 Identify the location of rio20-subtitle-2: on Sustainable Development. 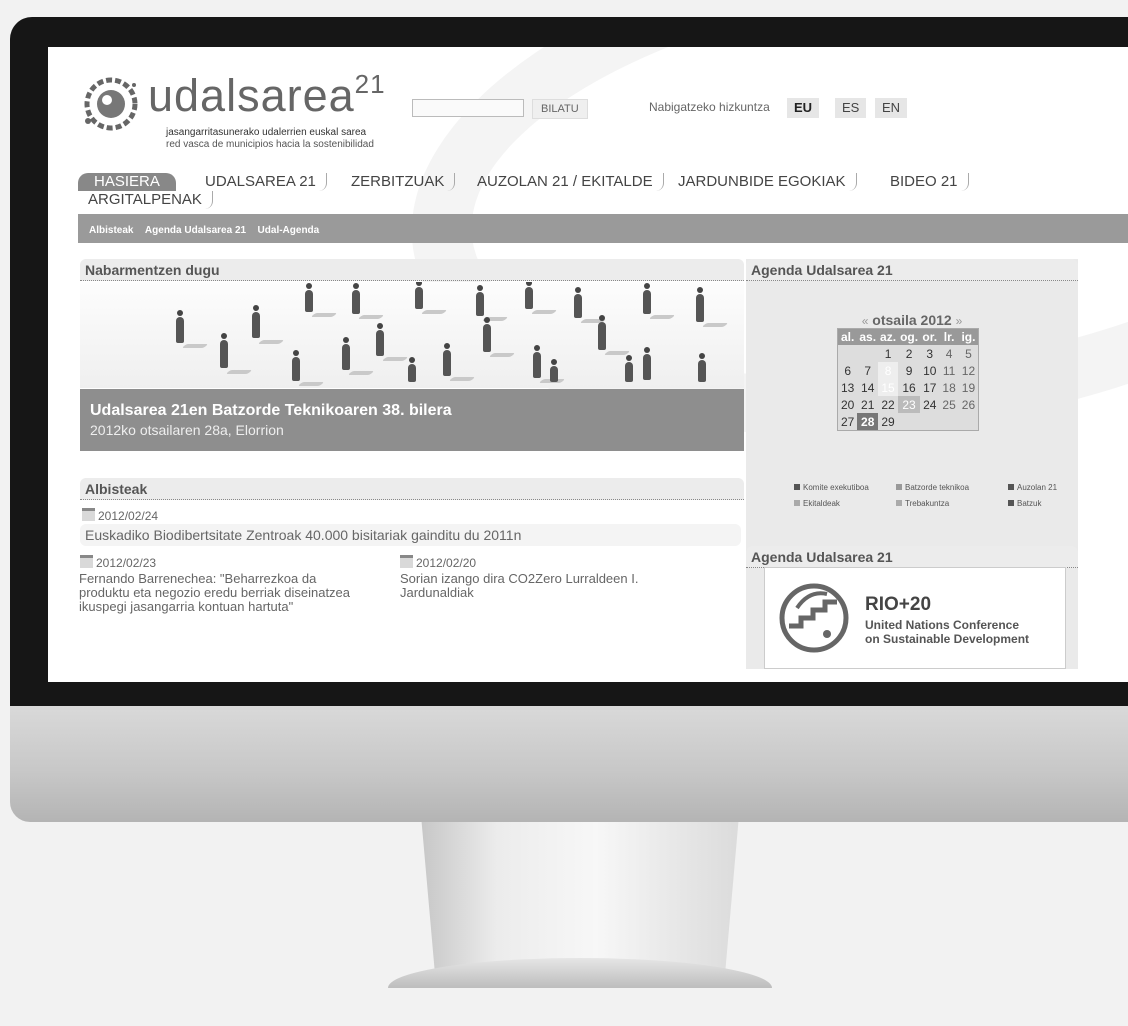
(947, 639).